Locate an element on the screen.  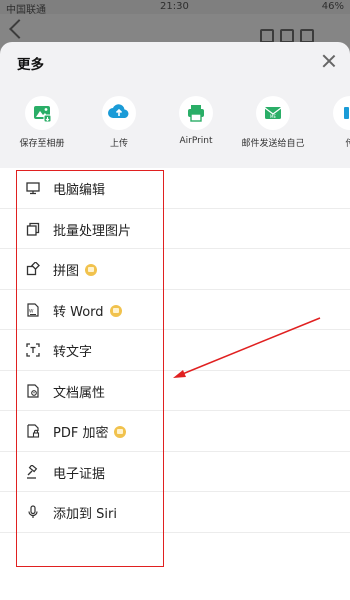
svg-text: W is located at coordinates (31, 311).